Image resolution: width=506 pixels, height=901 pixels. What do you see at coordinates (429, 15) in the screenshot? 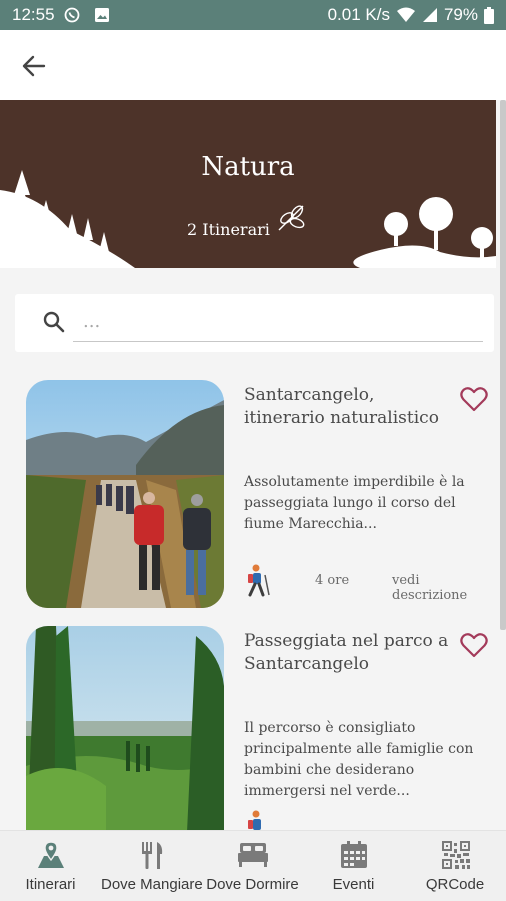
I see `signal-icon` at bounding box center [429, 15].